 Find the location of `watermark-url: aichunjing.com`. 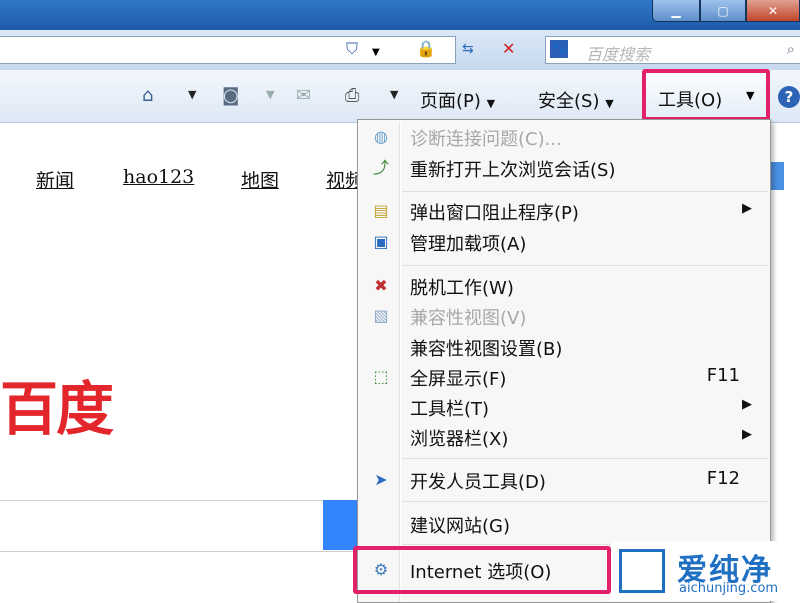

watermark-url: aichunjing.com is located at coordinates (729, 588).